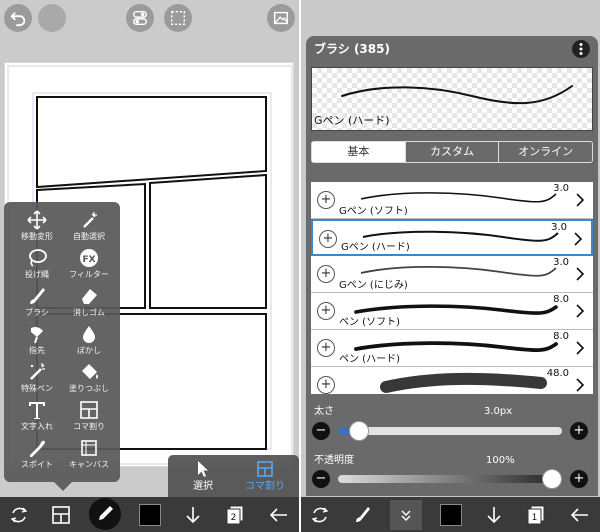 The height and width of the screenshot is (532, 600). I want to click on tool-special-pen: 特殊ペン, so click(37, 379).